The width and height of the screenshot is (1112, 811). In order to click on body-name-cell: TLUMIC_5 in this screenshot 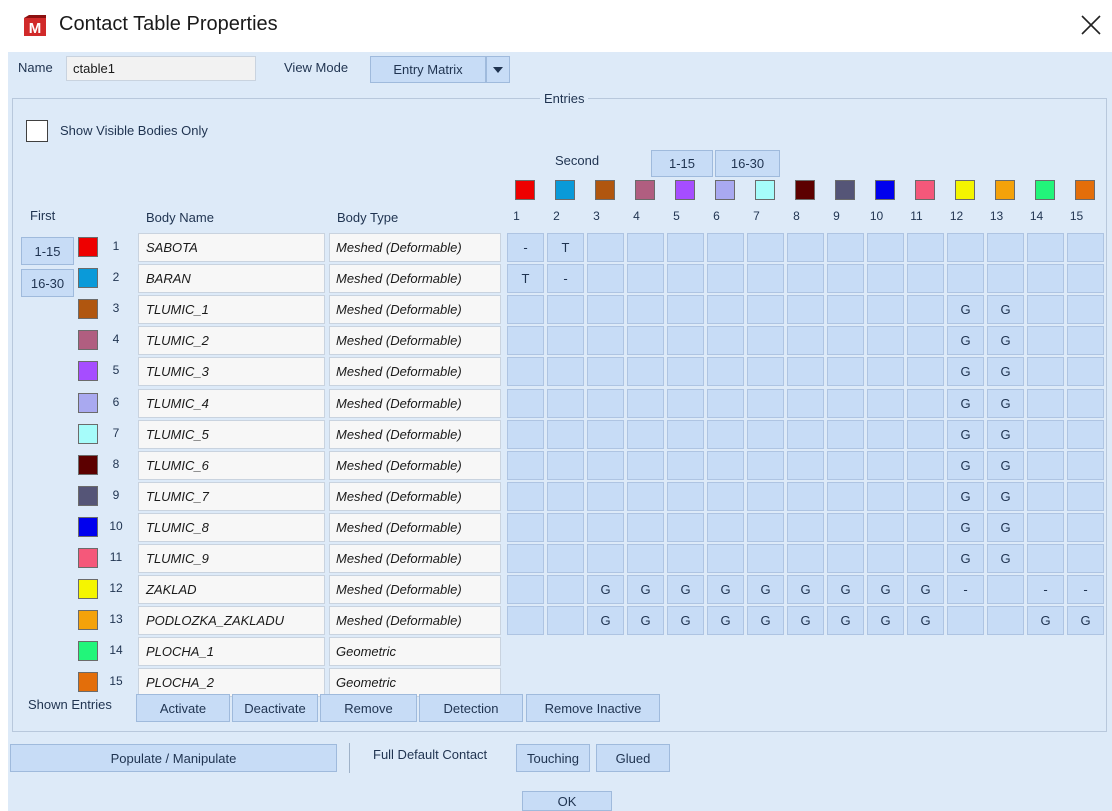, I will do `click(231, 434)`.